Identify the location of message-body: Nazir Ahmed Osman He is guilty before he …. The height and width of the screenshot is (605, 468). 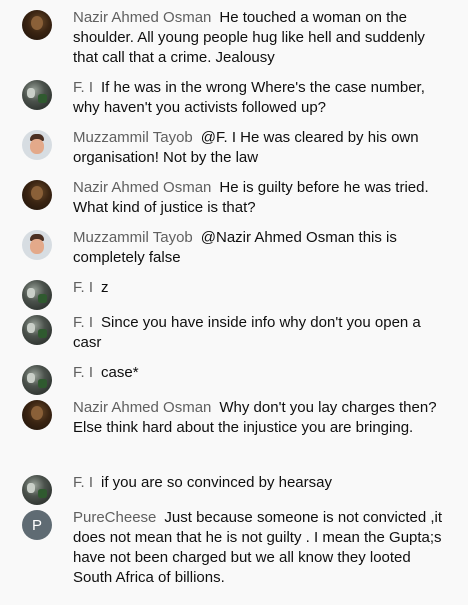
(262, 198).